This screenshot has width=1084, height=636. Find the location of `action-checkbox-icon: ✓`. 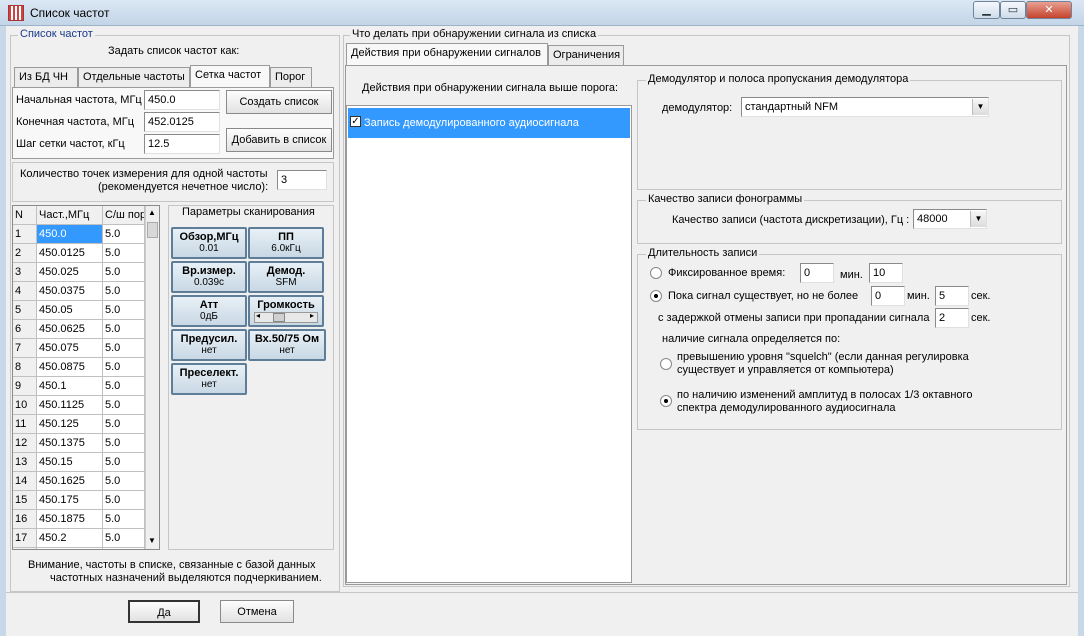

action-checkbox-icon: ✓ is located at coordinates (355, 121).